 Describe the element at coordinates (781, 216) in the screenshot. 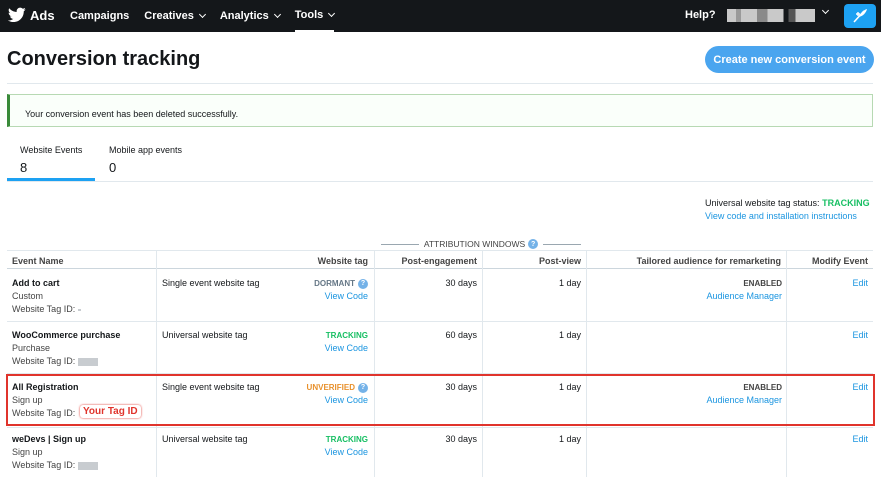

I see `view-code-instructions-link: View code and installation instructions` at that location.